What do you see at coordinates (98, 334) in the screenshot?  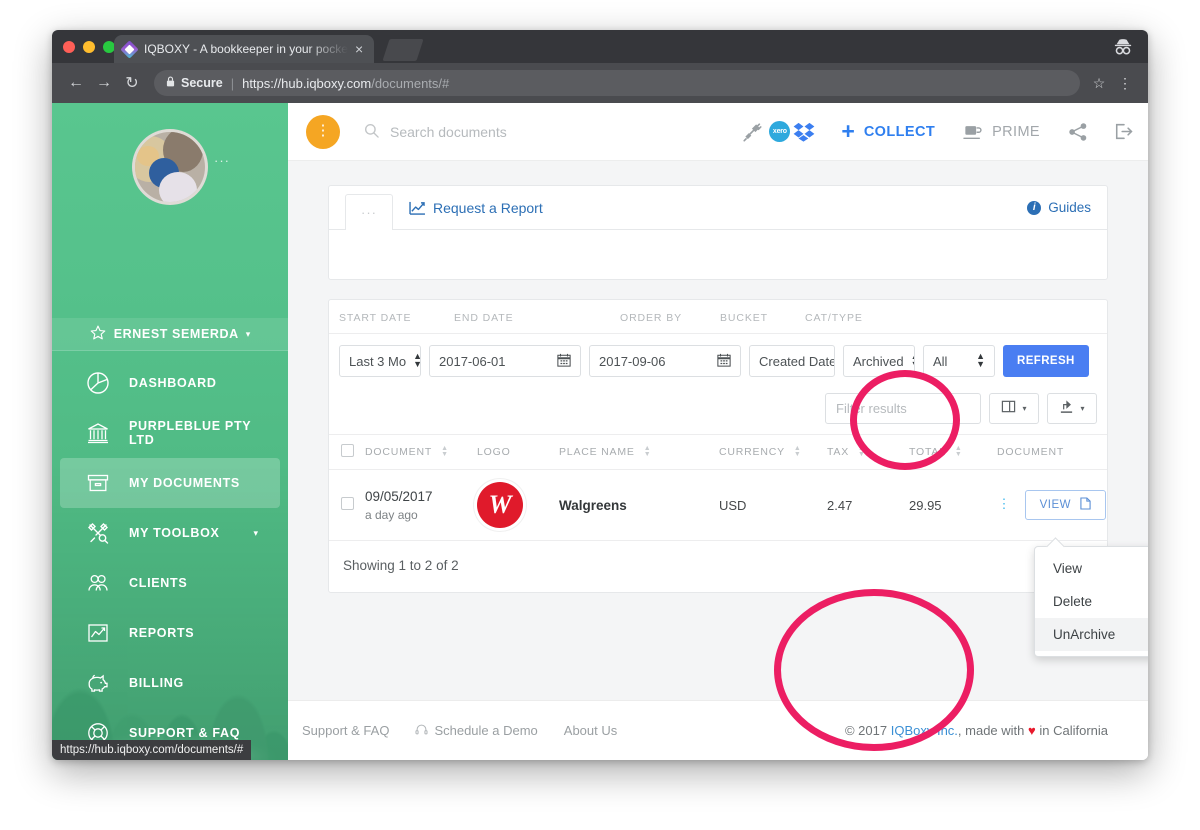 I see `star-icon` at bounding box center [98, 334].